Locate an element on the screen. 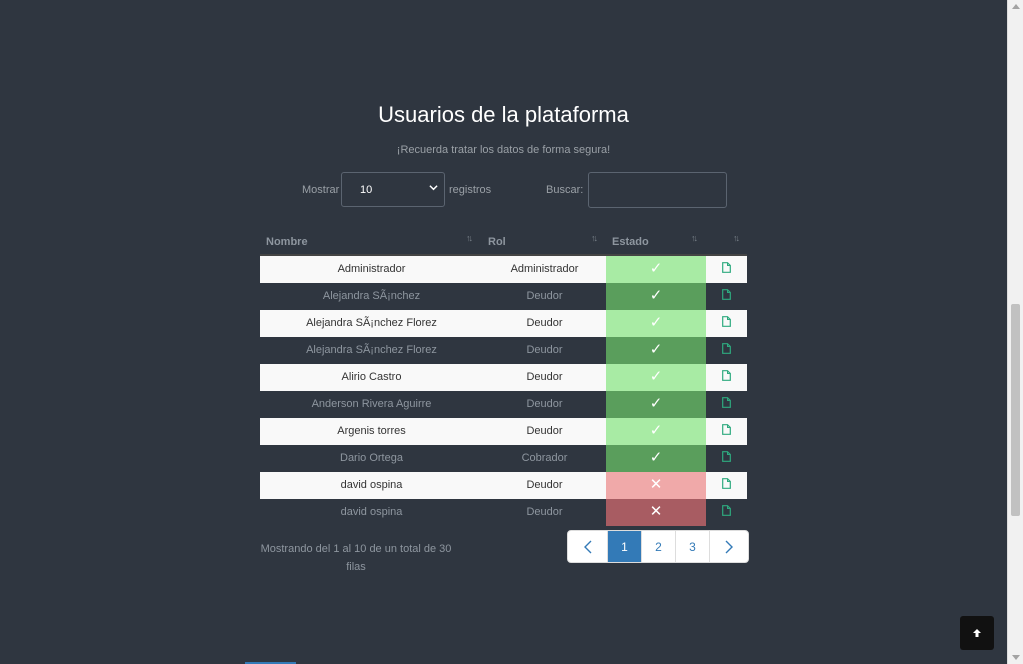  page-1-button: 1 is located at coordinates (624, 546).